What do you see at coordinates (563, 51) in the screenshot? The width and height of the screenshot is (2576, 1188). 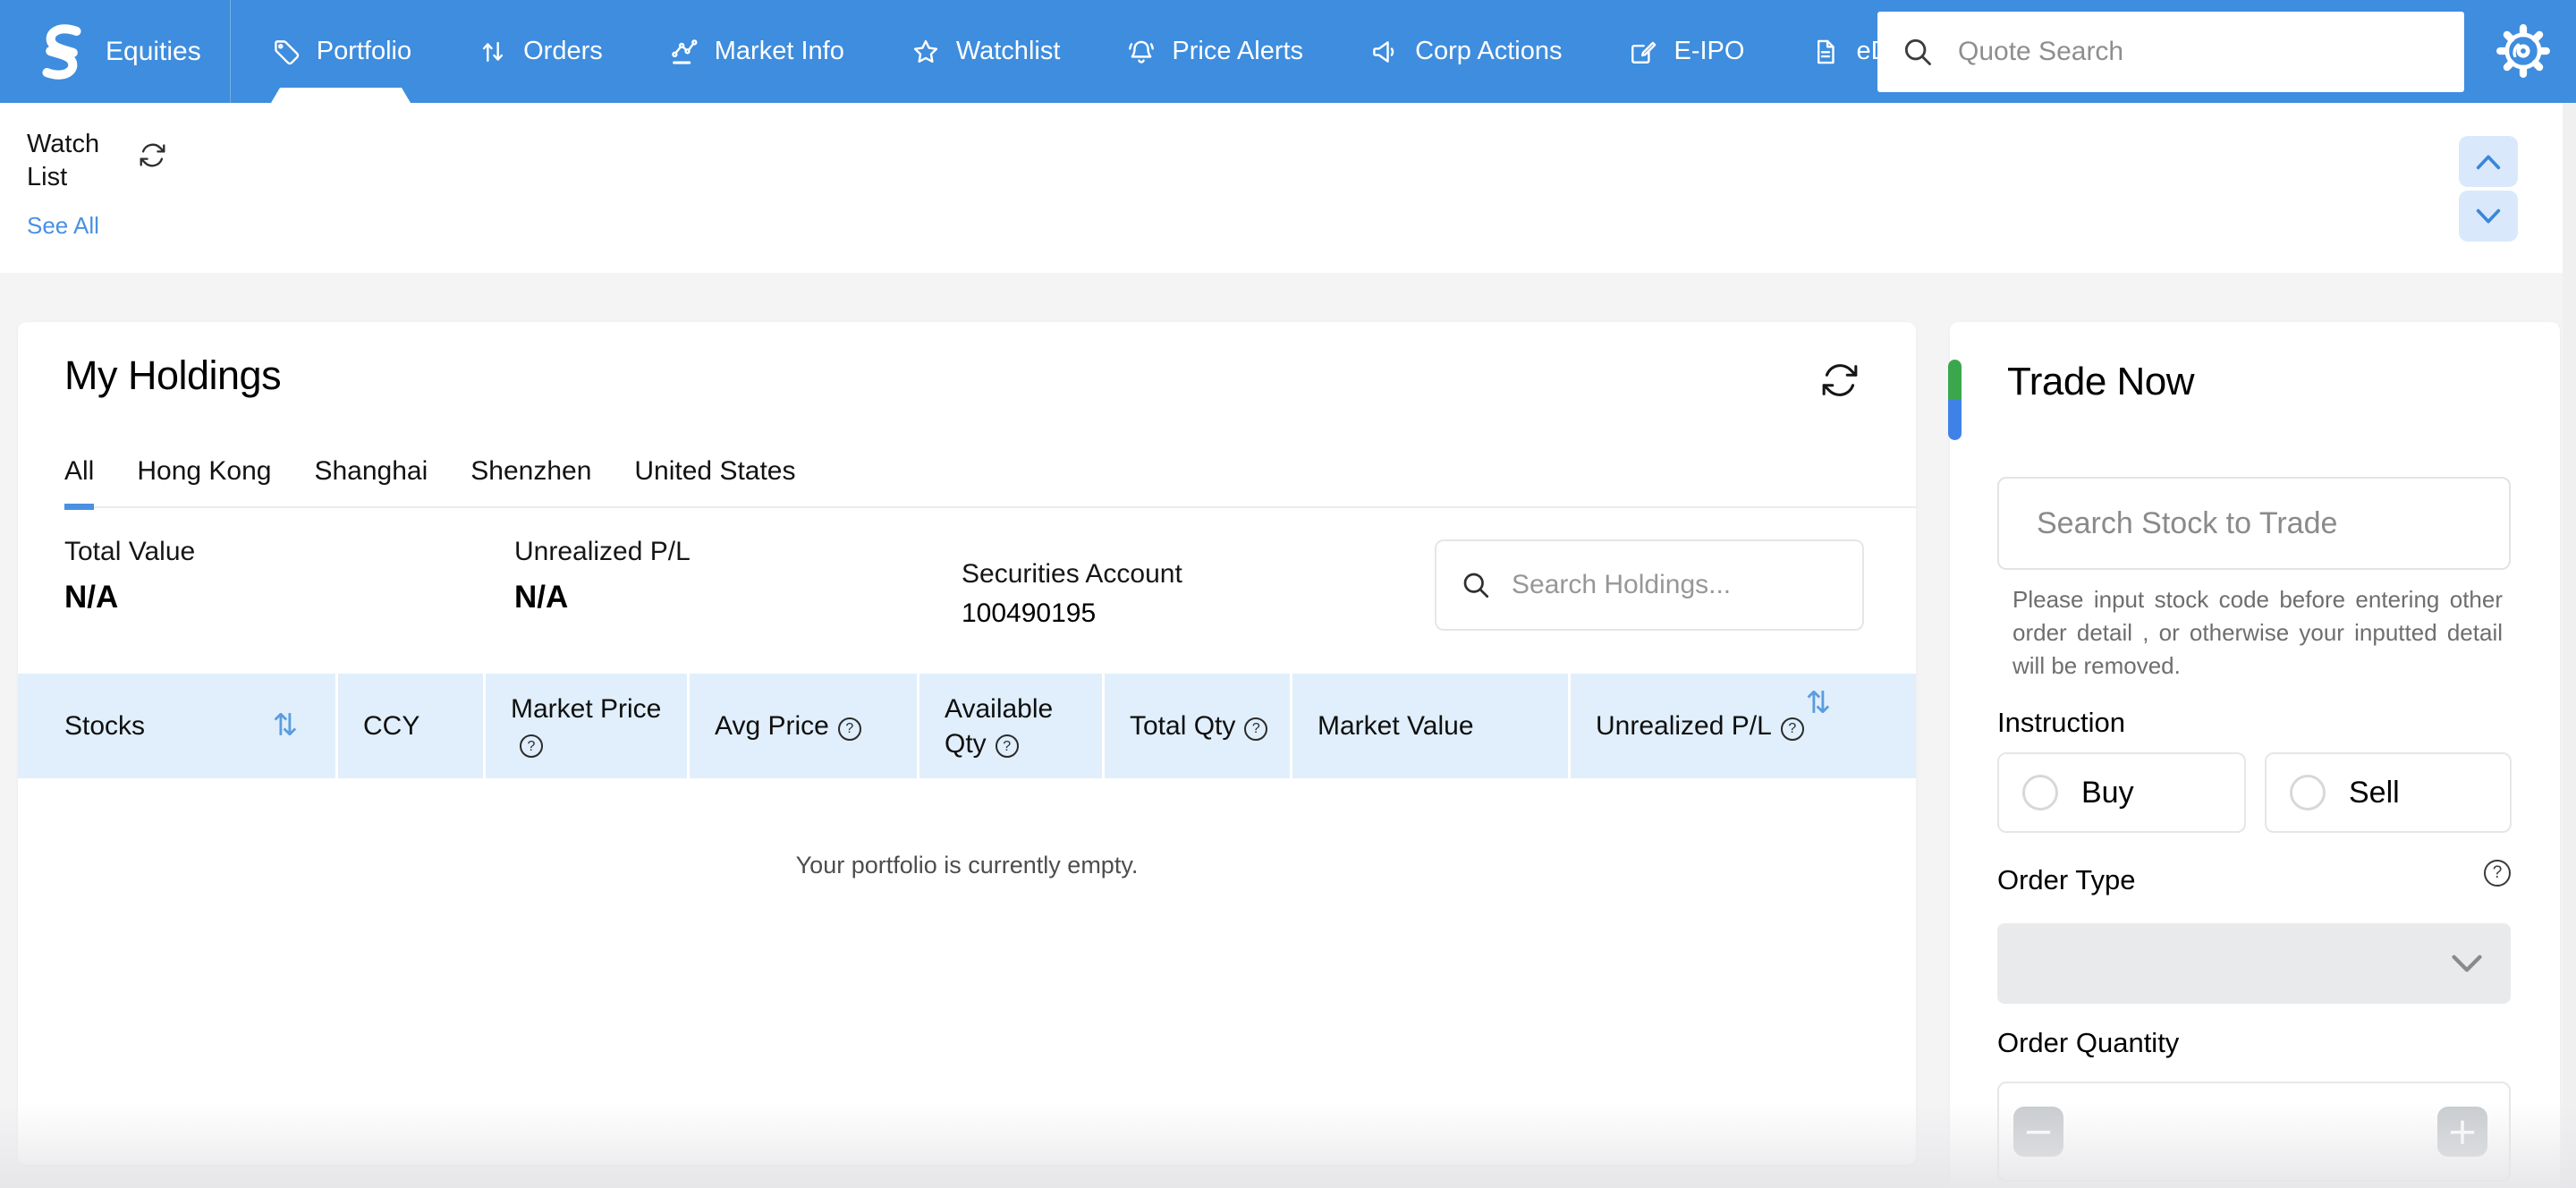 I see `nav-item-label: Orders` at bounding box center [563, 51].